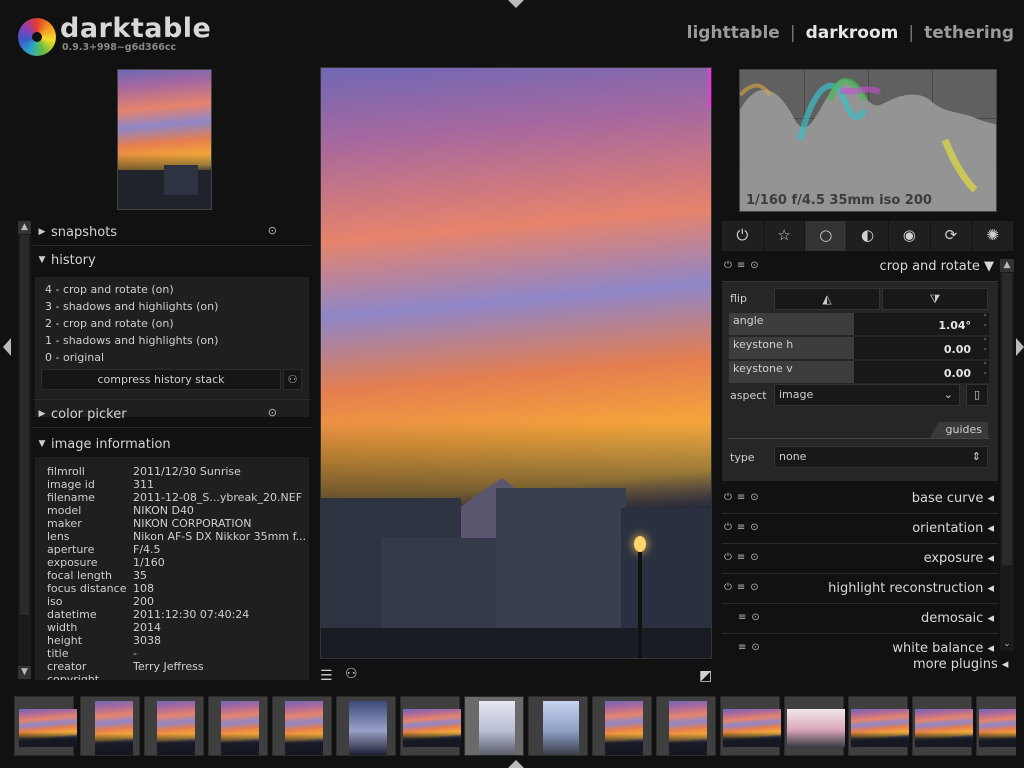  Describe the element at coordinates (860, 619) in the screenshot. I see `module-demosaic: ≡⊙ demosaic ◂` at that location.